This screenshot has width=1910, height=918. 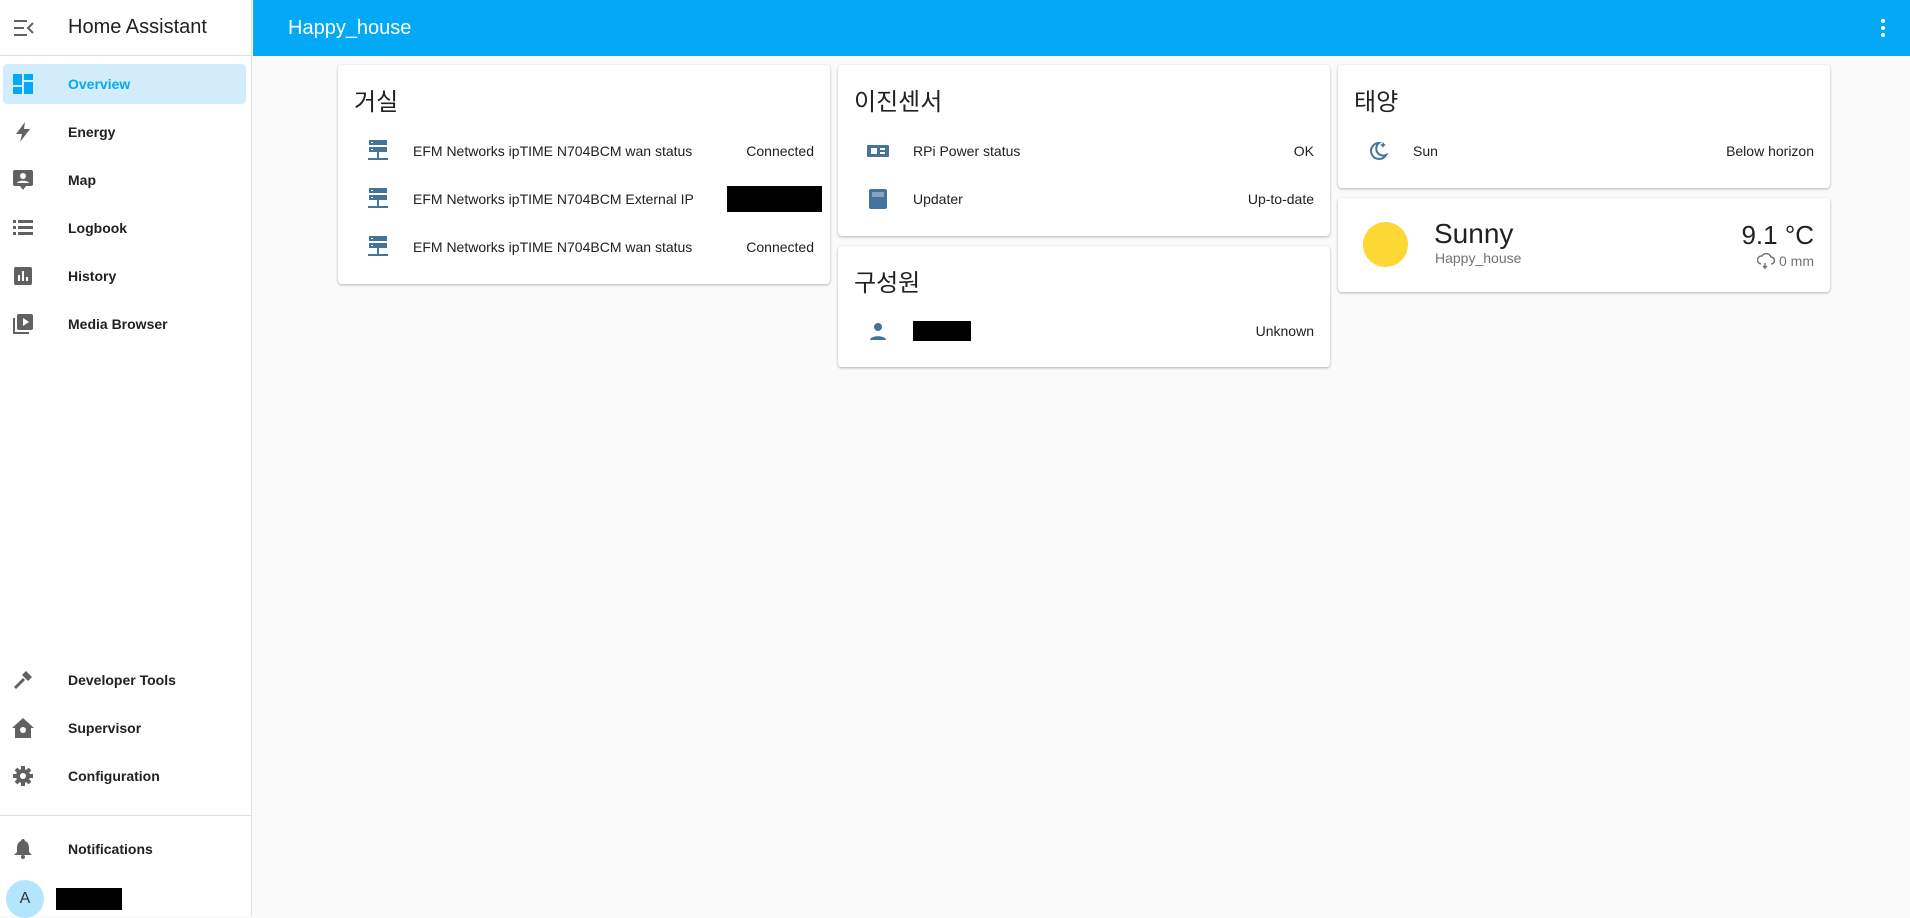 What do you see at coordinates (110, 849) in the screenshot?
I see `sidebar-item-label: Notifications` at bounding box center [110, 849].